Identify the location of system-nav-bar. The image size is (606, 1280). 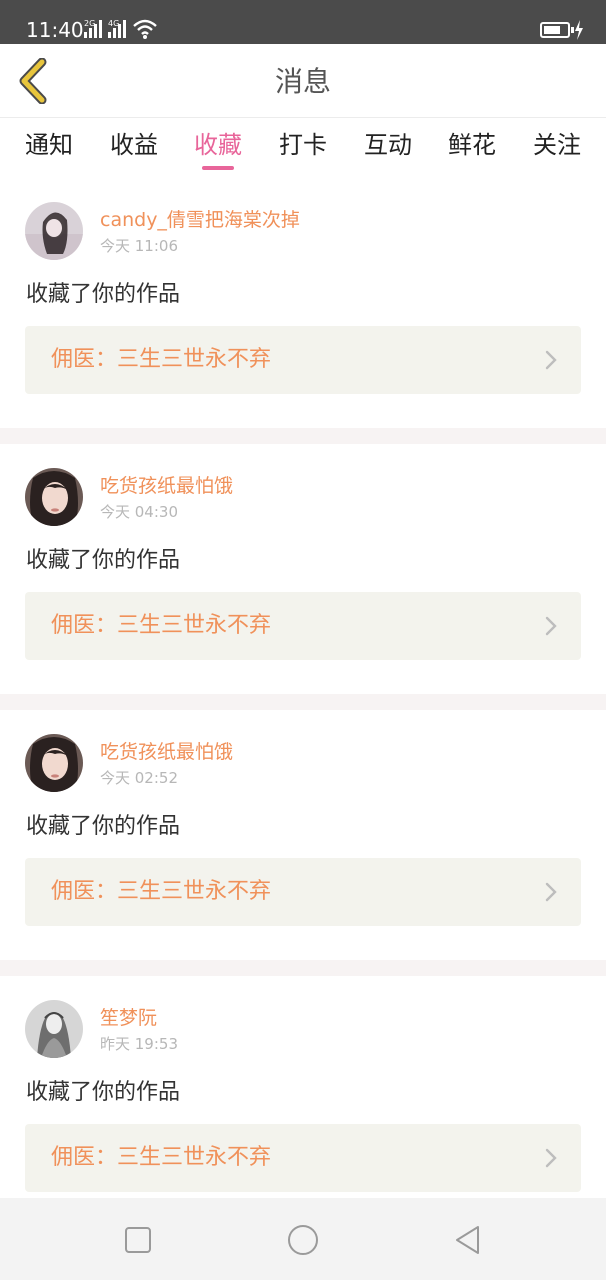
(303, 1239).